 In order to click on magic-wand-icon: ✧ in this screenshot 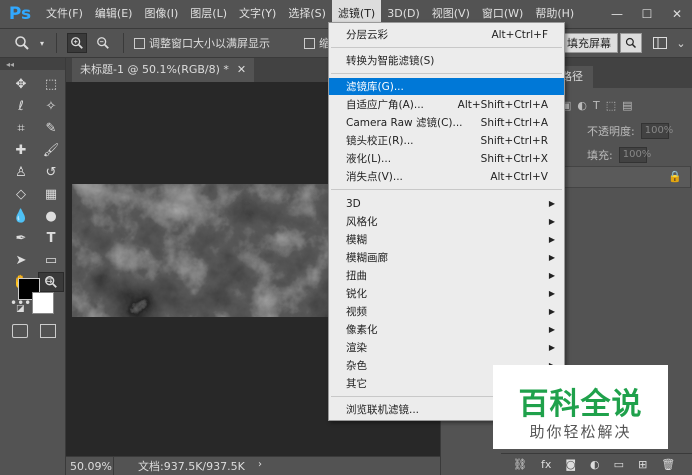, I will do `click(51, 106)`.